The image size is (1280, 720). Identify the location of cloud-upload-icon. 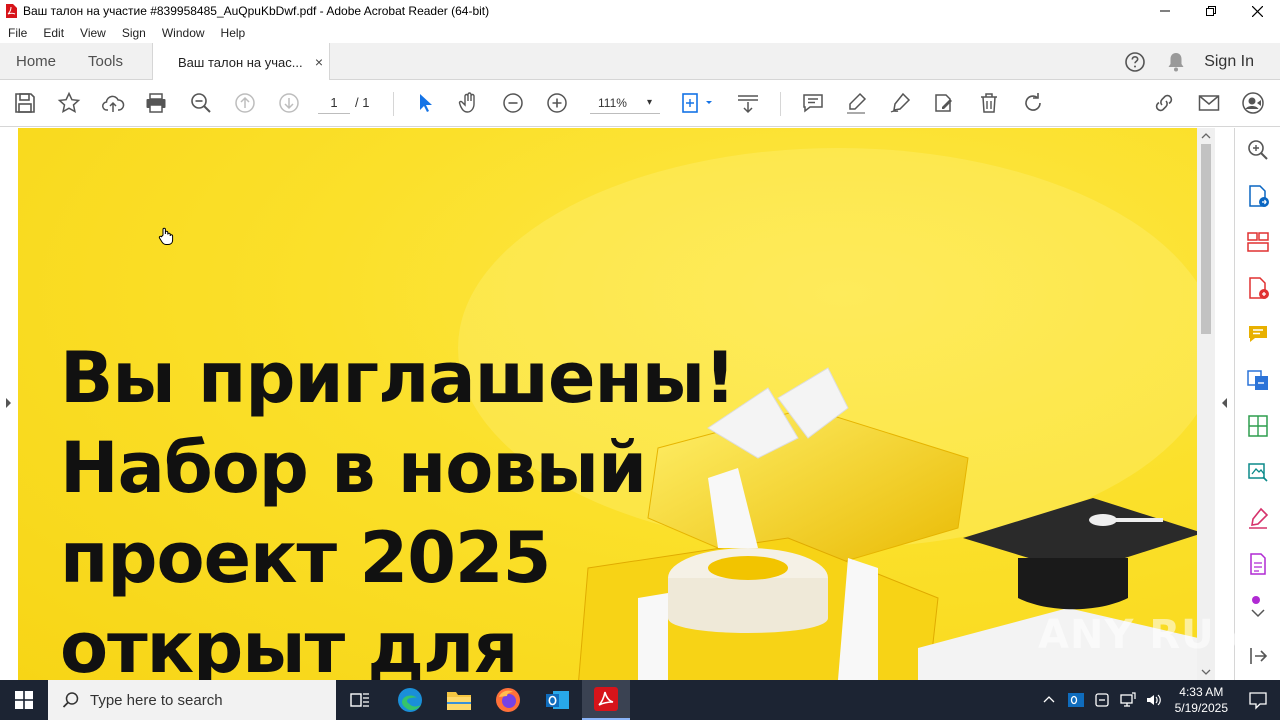
(113, 103).